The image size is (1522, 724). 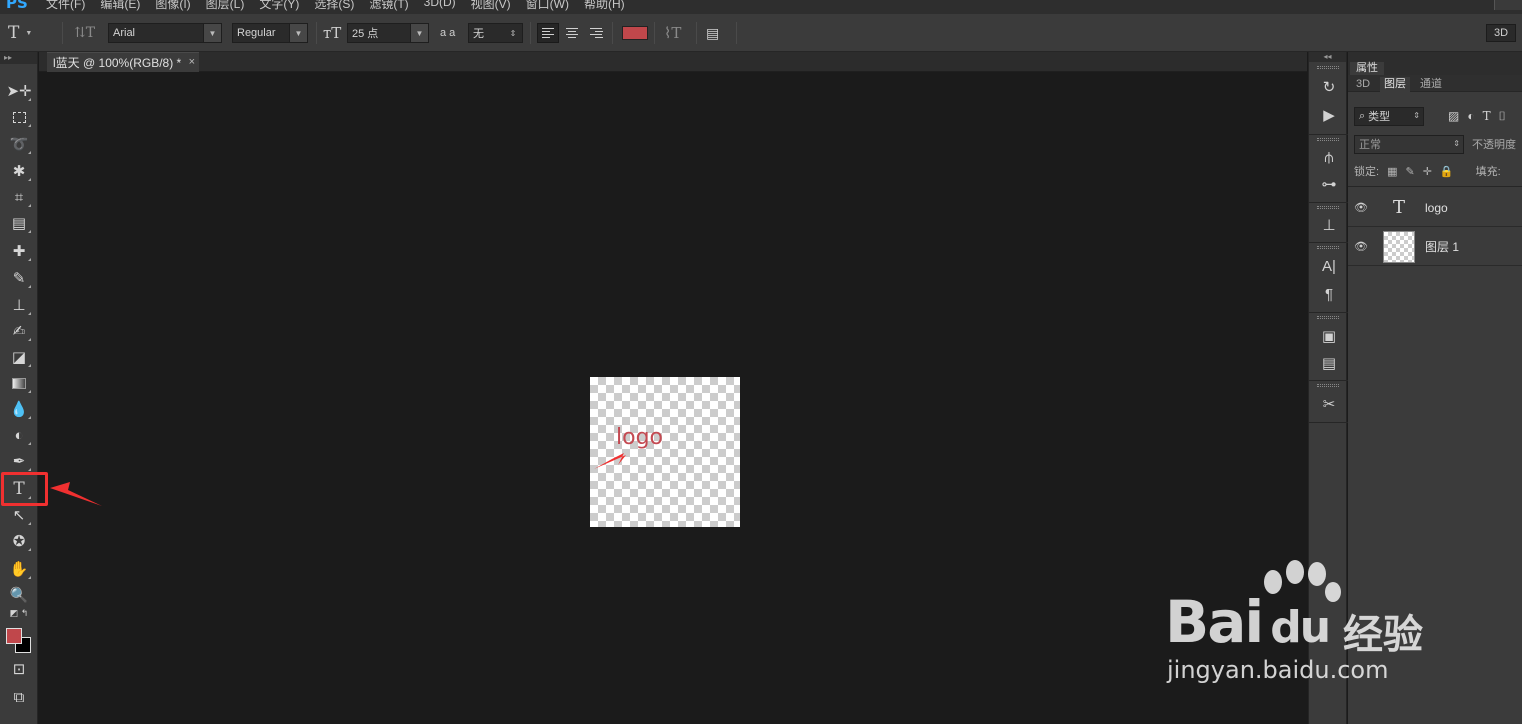 I want to click on shape-filter-icon: ⌷, so click(x=1502, y=116).